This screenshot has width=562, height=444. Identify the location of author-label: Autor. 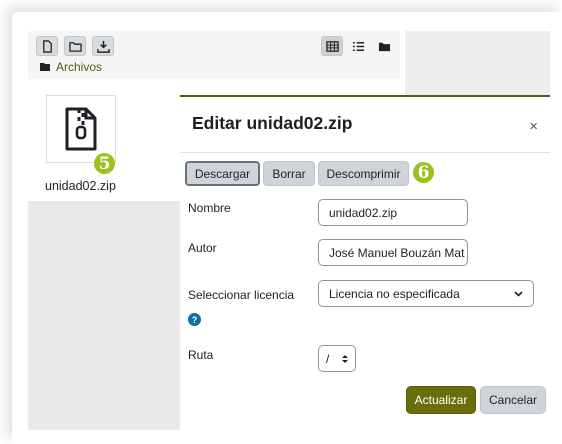
(202, 248).